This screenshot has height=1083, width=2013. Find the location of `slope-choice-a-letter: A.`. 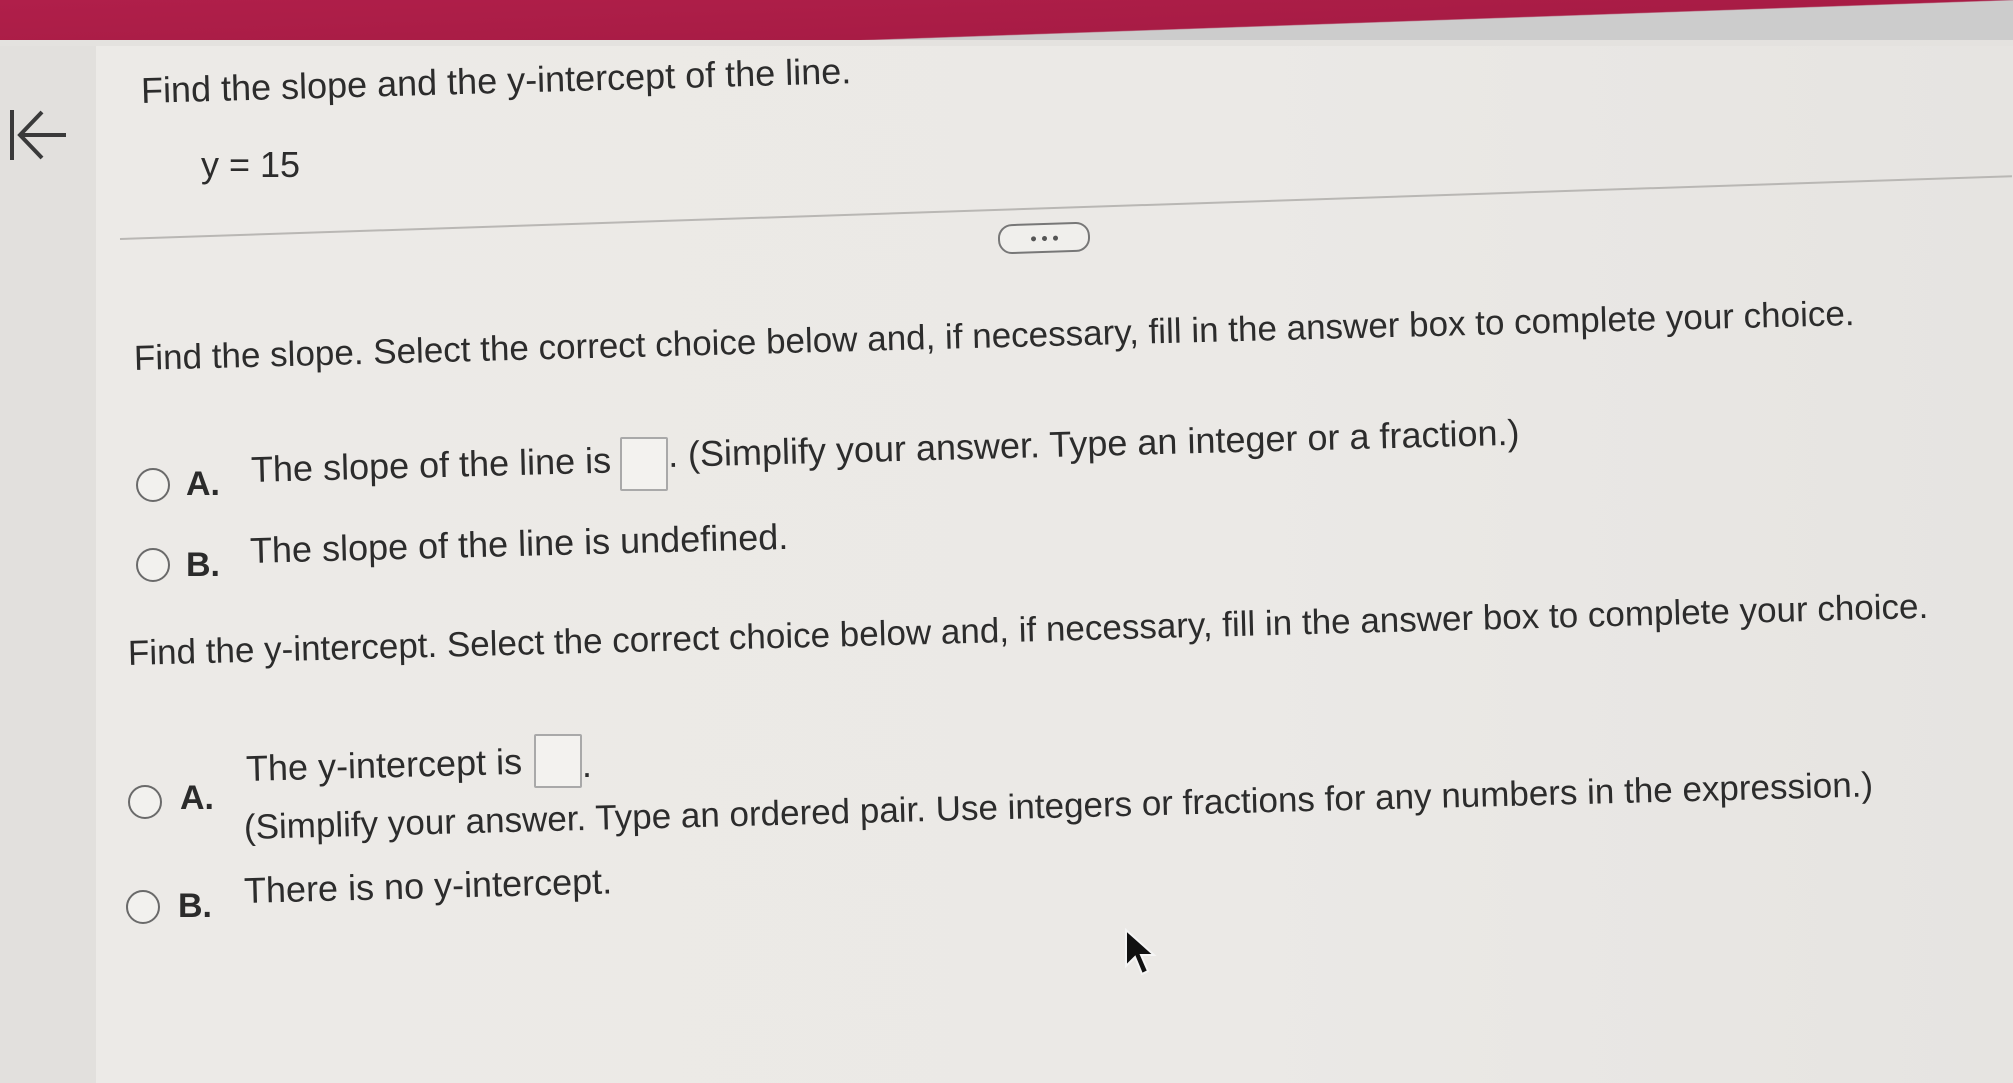

slope-choice-a-letter: A. is located at coordinates (203, 484).